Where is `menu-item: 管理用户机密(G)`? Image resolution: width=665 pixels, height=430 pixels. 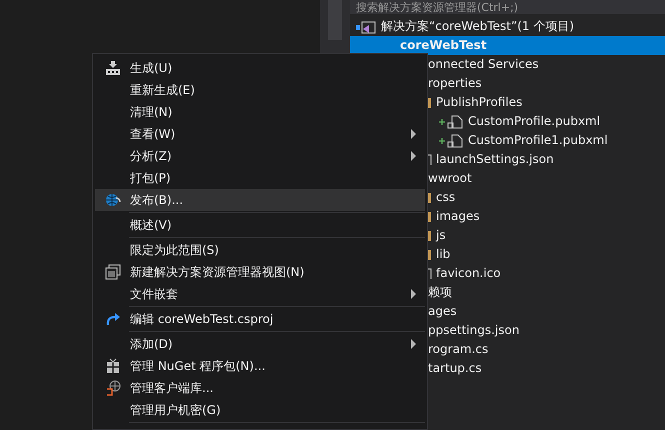 menu-item: 管理用户机密(G) is located at coordinates (260, 410).